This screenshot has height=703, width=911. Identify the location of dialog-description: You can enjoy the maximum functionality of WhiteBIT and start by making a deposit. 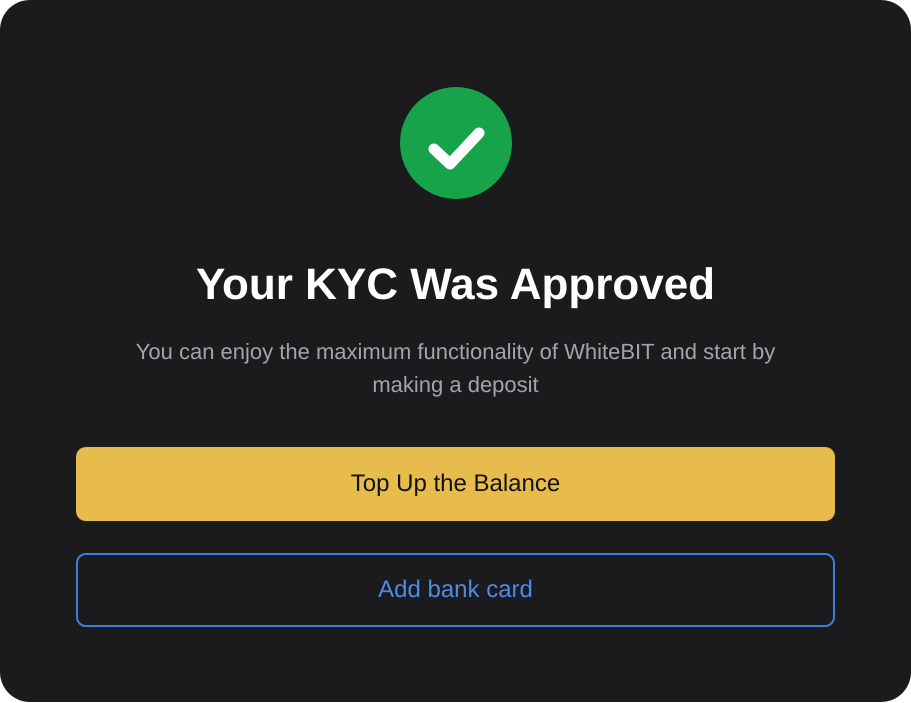
(455, 368).